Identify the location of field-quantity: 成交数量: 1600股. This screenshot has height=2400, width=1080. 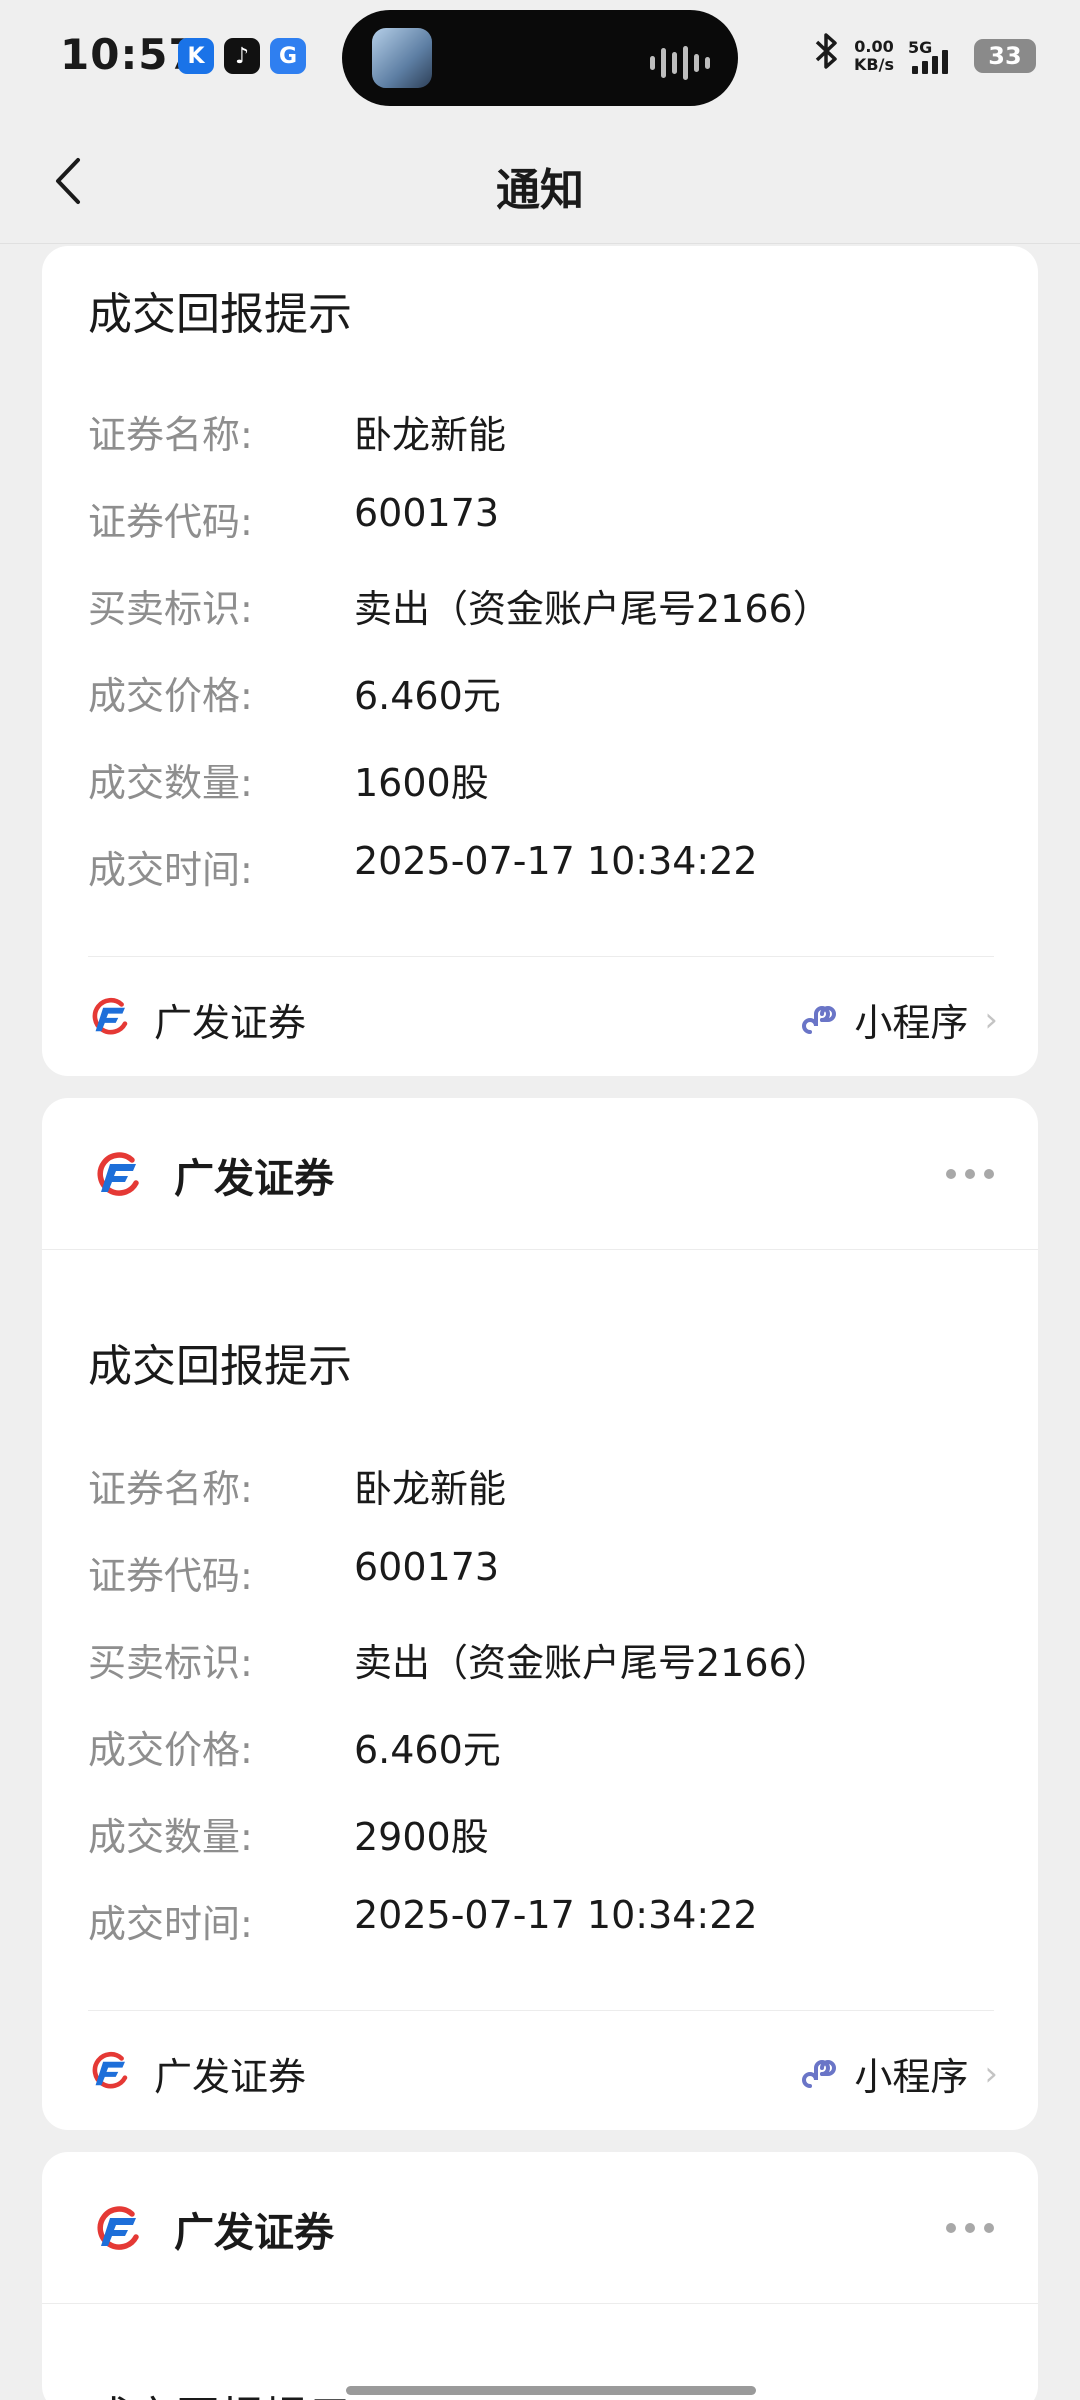
(288, 779).